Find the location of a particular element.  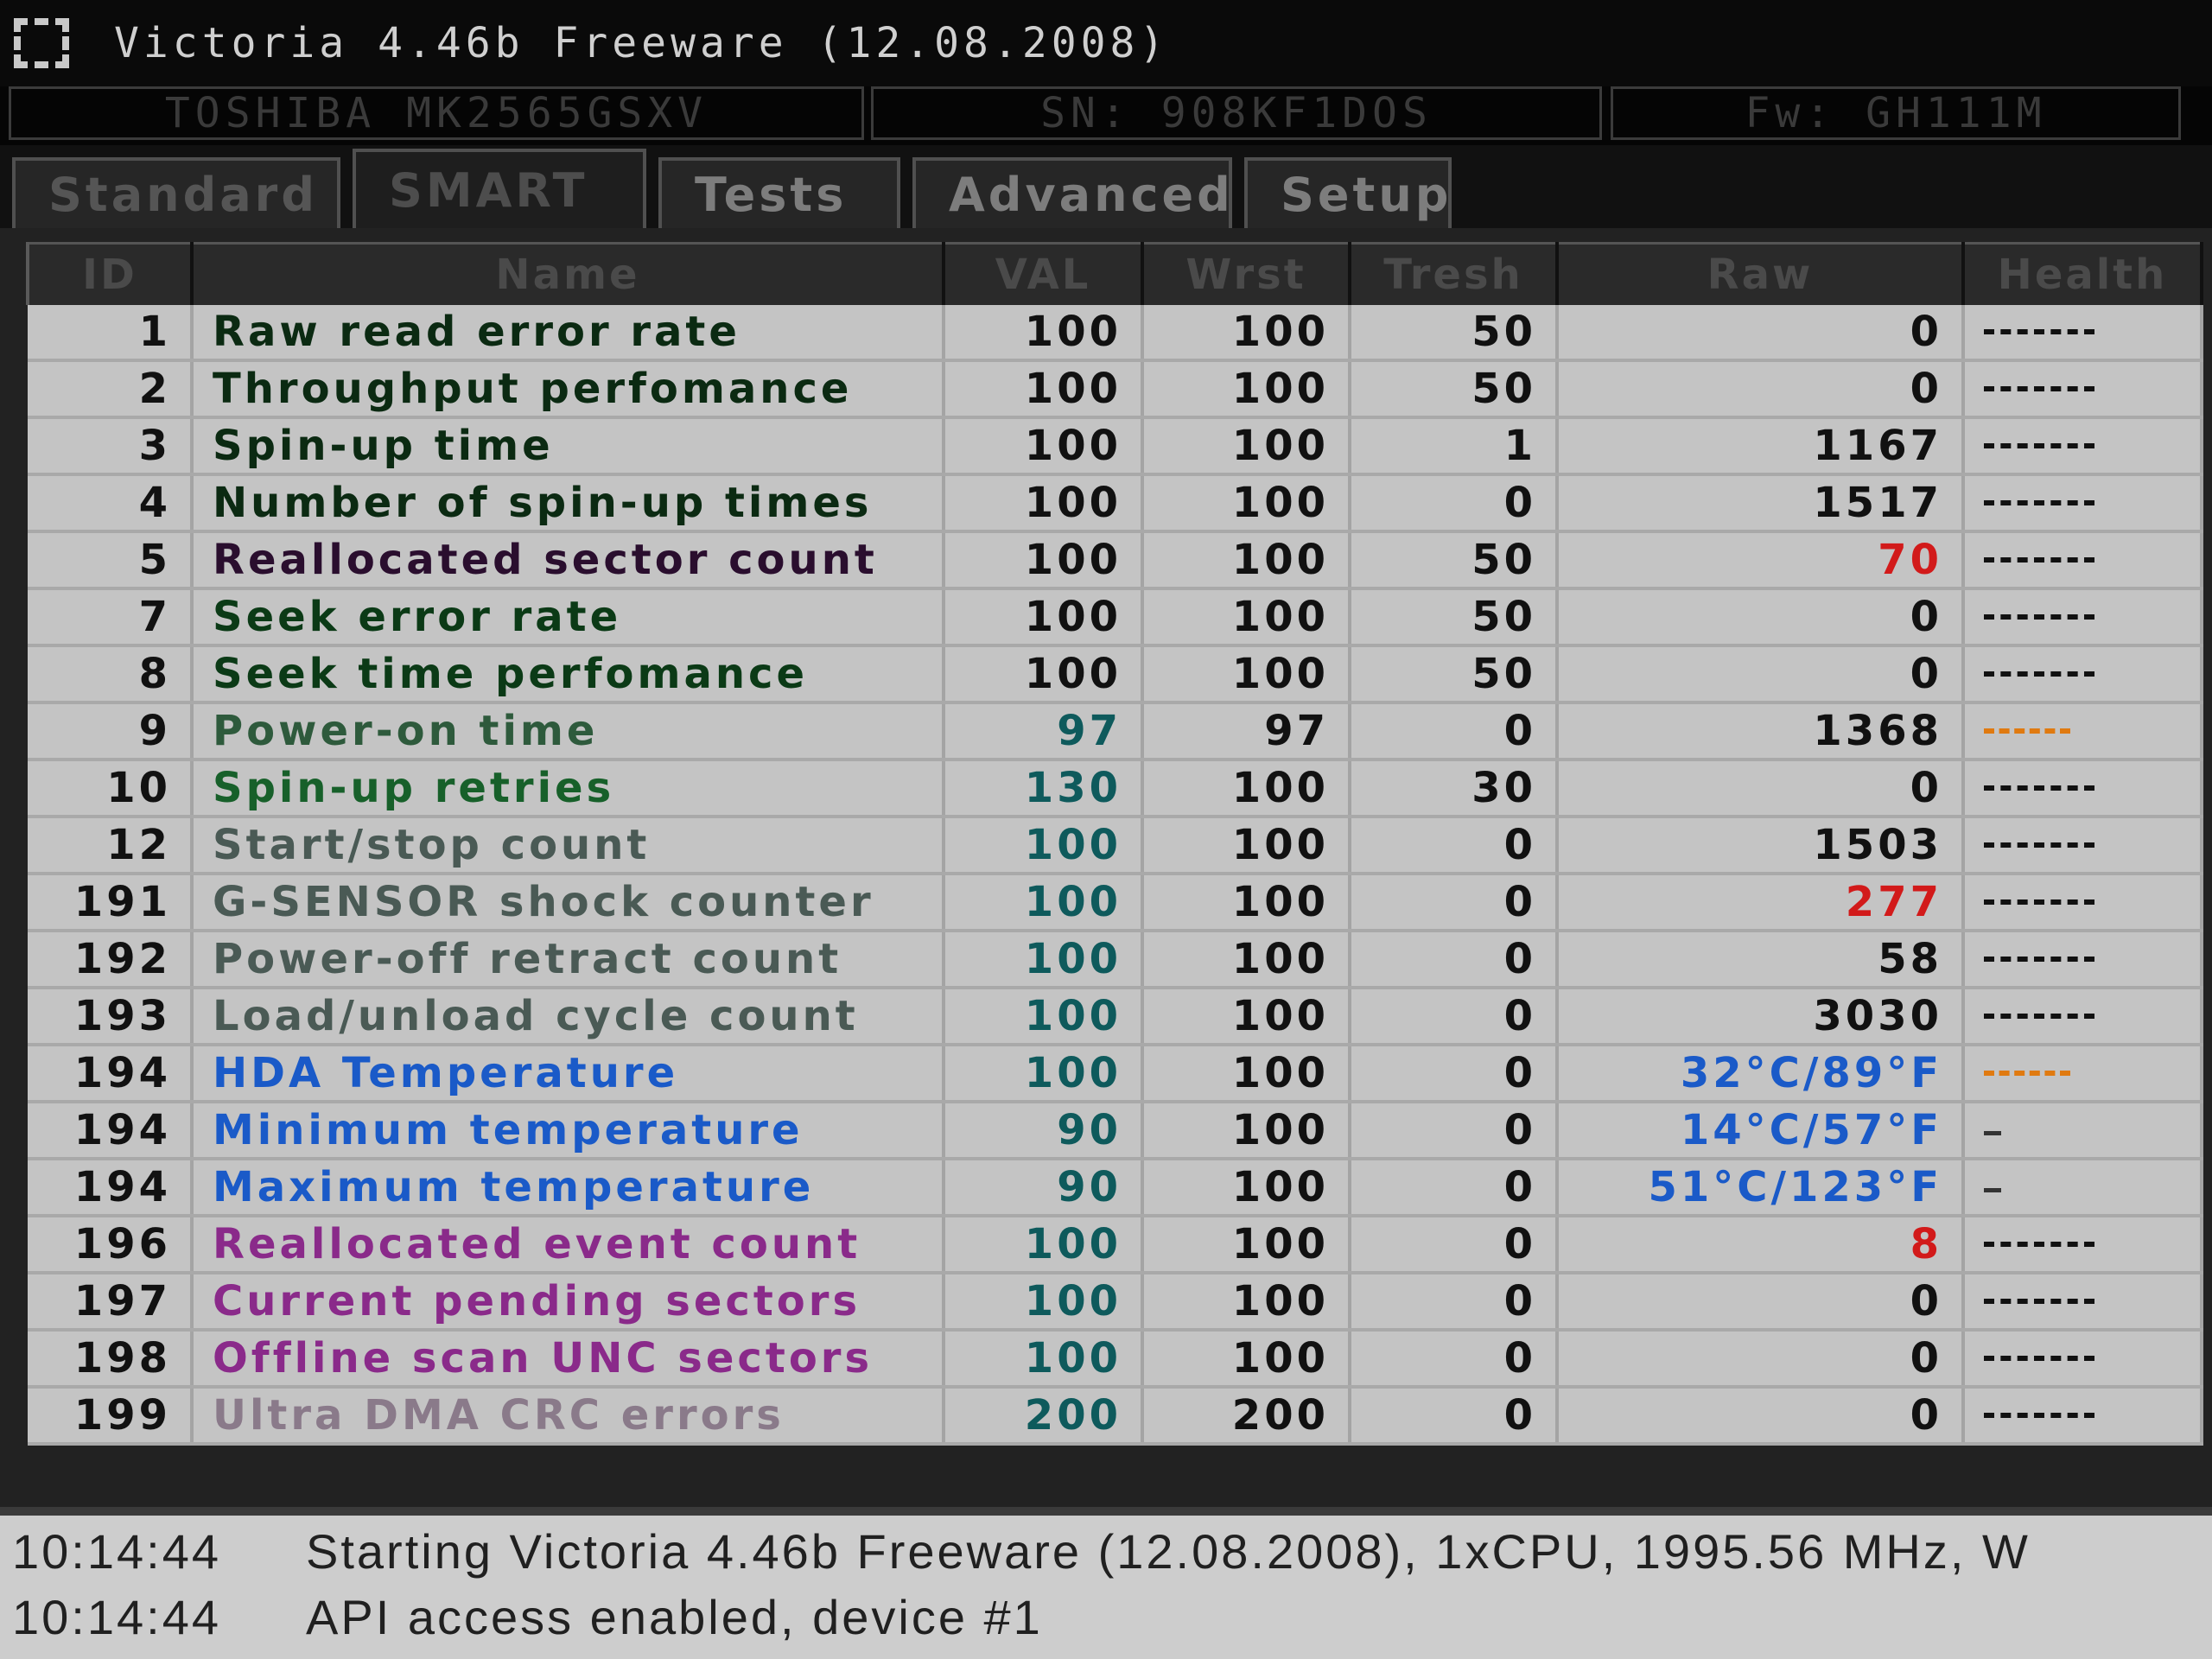

table-row: 199 Ultra DMA CRC errors 200 200 0 0 is located at coordinates (1115, 1416).